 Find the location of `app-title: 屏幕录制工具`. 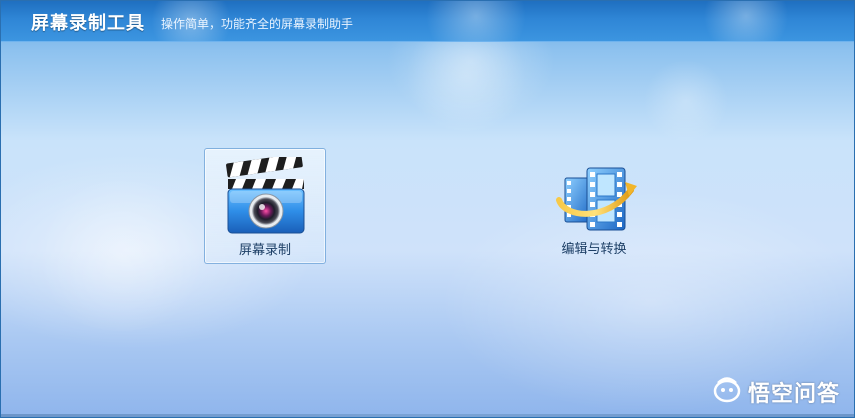

app-title: 屏幕录制工具 is located at coordinates (88, 23).